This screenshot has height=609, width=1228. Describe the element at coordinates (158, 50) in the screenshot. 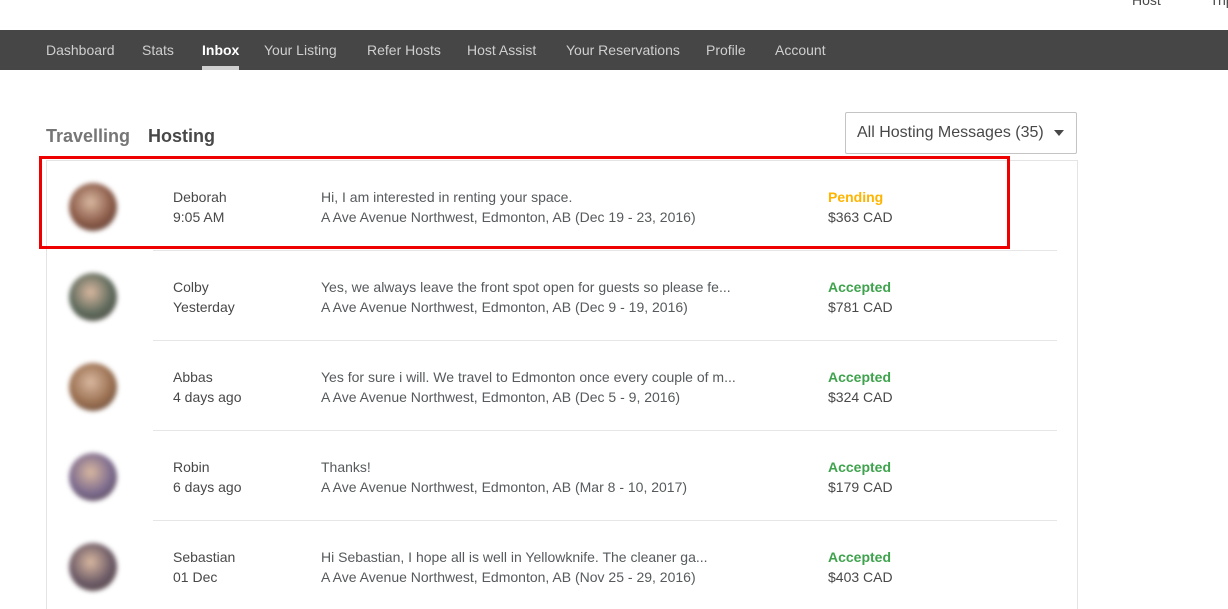

I see `nav-item-stats: Stats` at that location.